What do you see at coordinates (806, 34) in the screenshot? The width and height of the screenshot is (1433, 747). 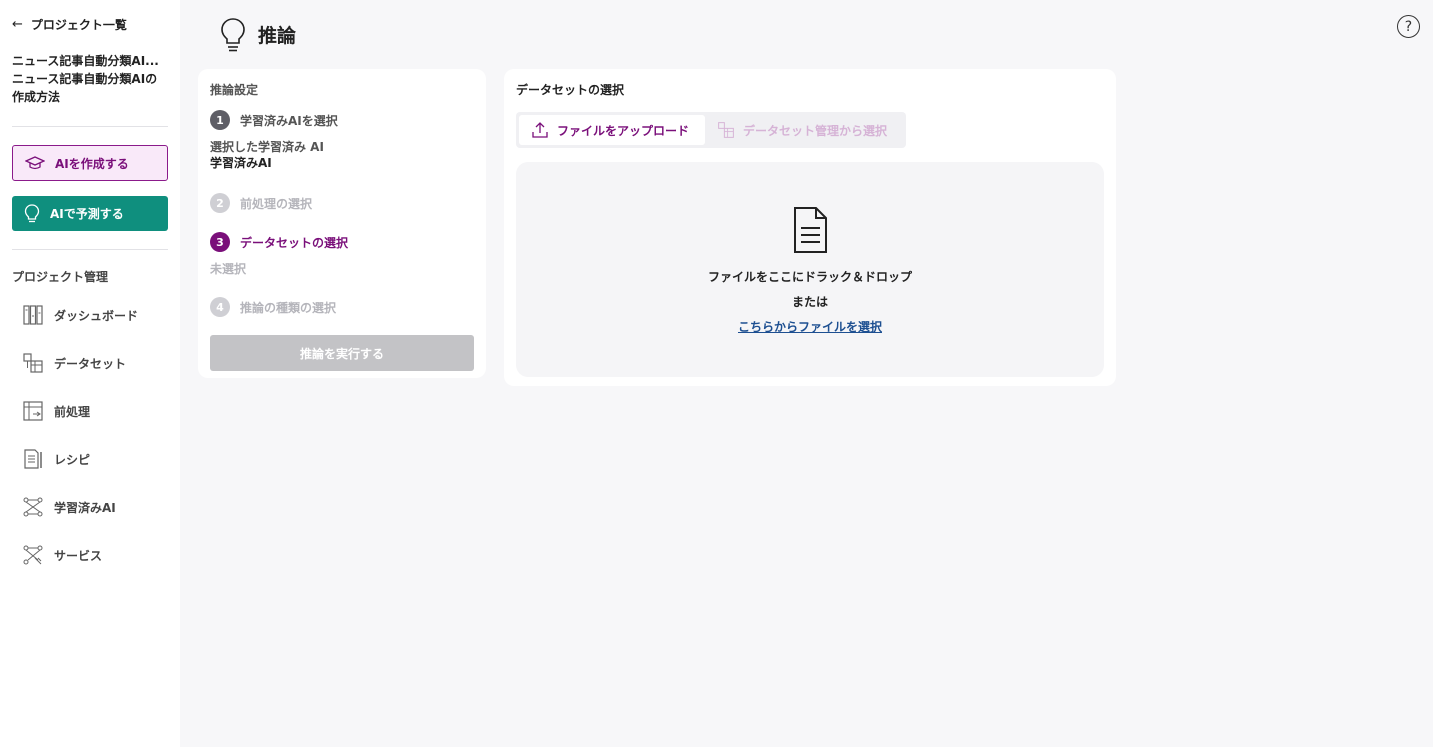 I see `page-header: 推論` at bounding box center [806, 34].